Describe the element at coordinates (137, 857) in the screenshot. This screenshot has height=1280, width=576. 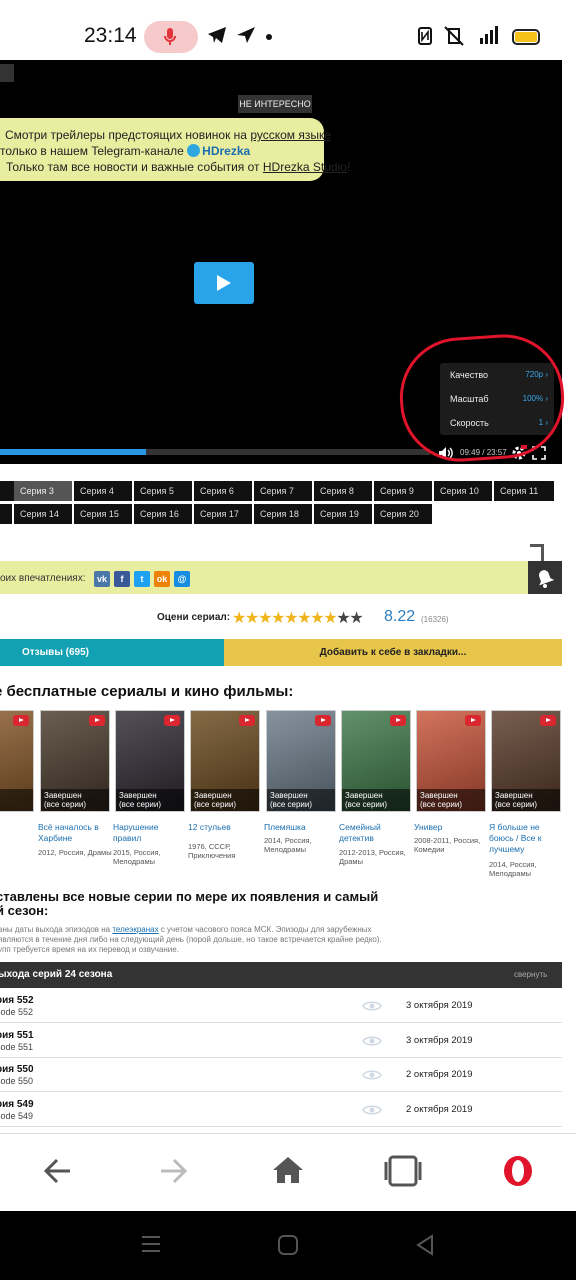
I see `poster-meta: 2015, Россия, Мелодрамы` at that location.